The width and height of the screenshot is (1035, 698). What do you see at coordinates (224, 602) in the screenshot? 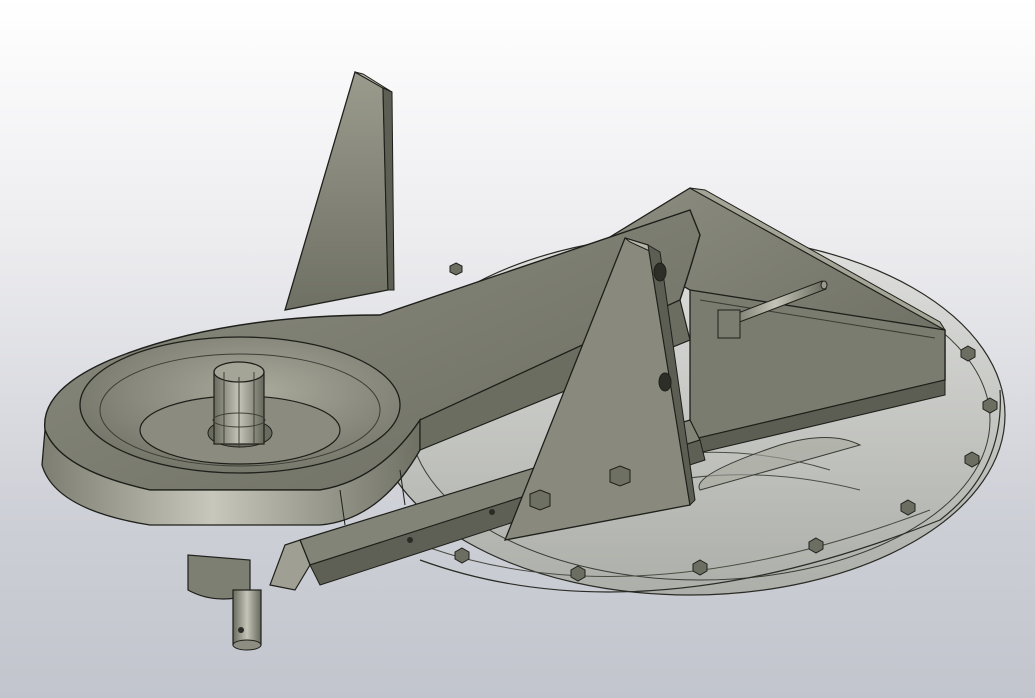
I see `drive-shaft` at bounding box center [224, 602].